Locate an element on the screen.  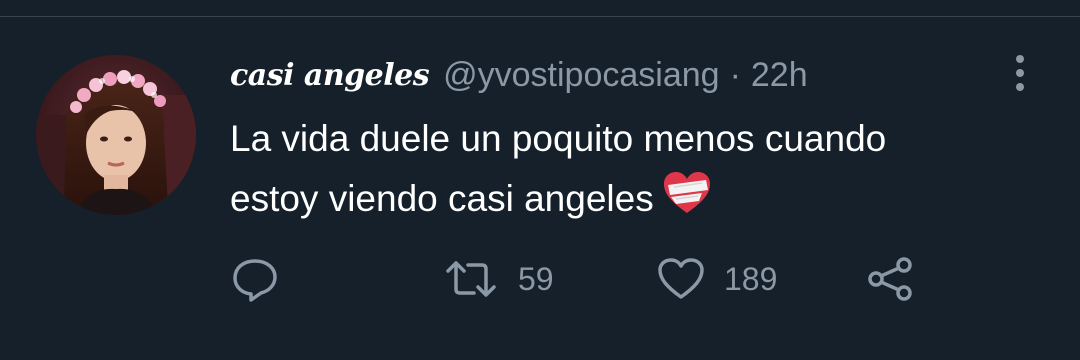
timestamp: 22h is located at coordinates (779, 75).